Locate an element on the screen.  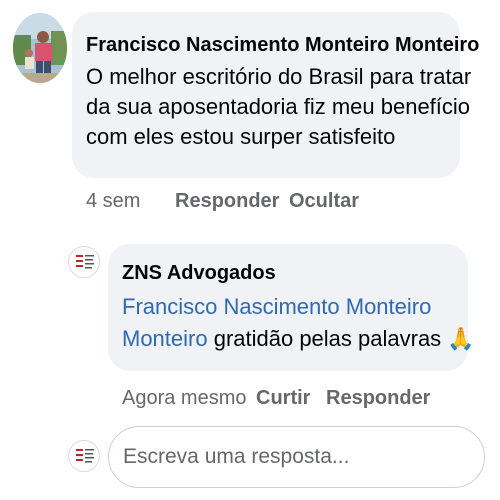
comment-meta: 4 sem is located at coordinates (113, 201).